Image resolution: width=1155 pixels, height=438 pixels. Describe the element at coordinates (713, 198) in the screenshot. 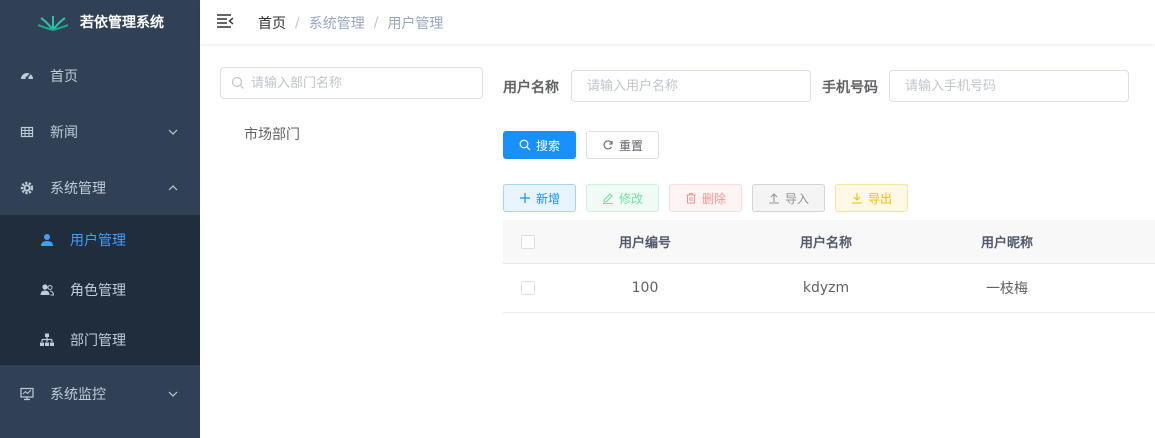

I see `delete-button-label: 删除` at that location.